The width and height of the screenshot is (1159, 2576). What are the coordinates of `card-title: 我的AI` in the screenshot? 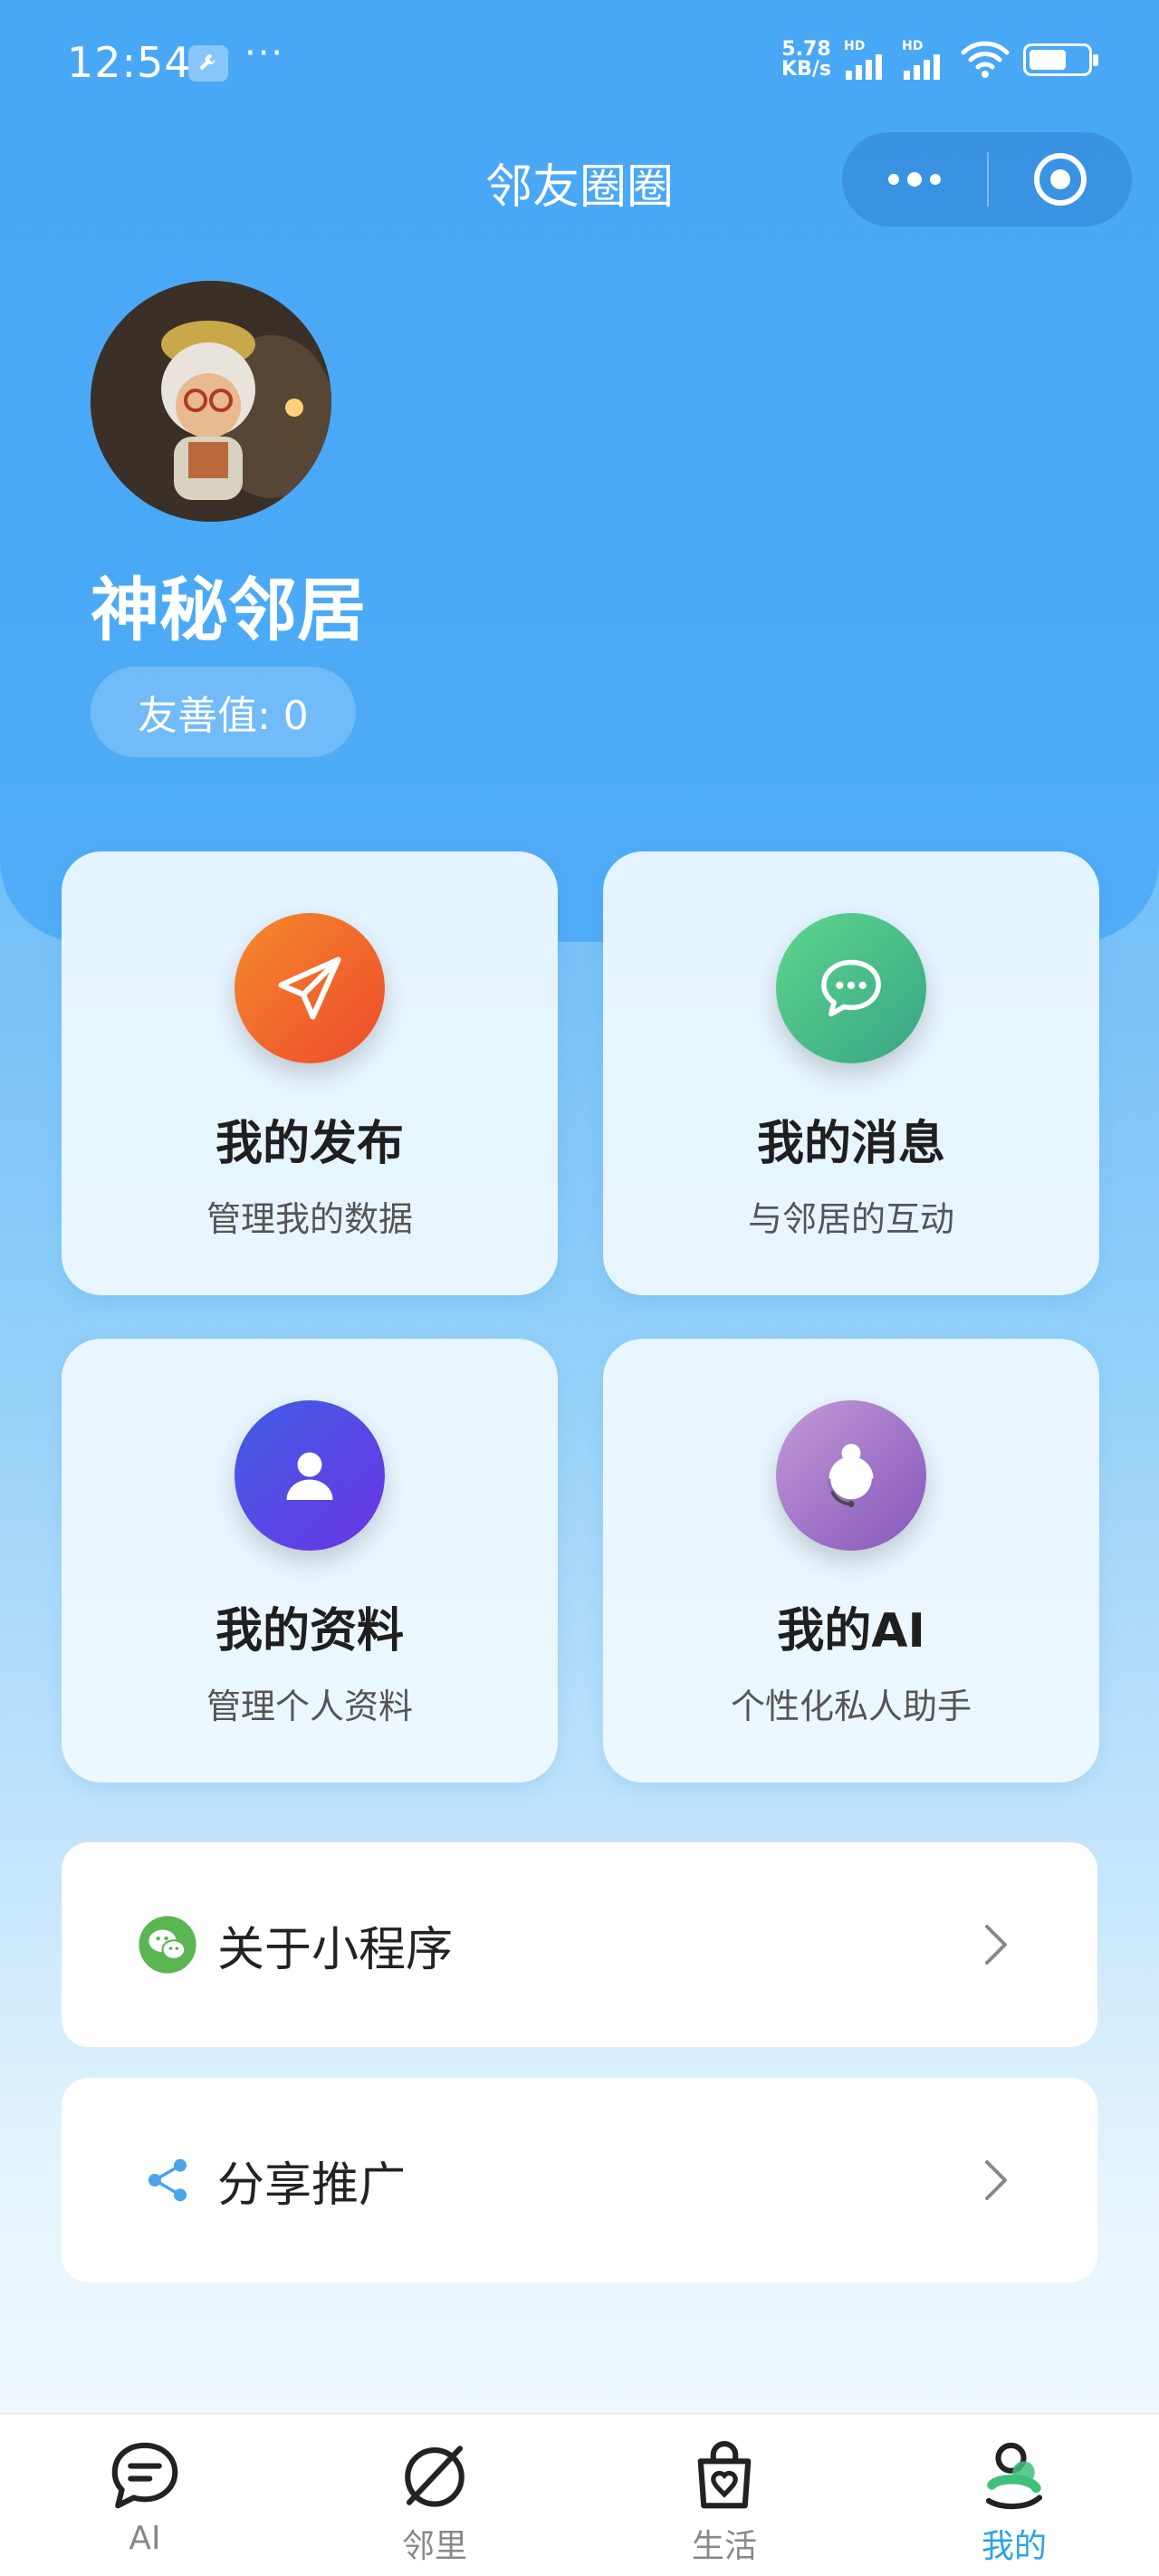 It's located at (851, 1631).